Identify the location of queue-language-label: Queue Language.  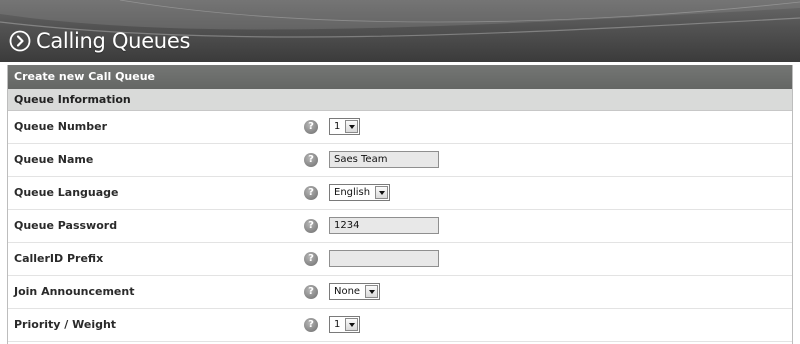
(66, 192).